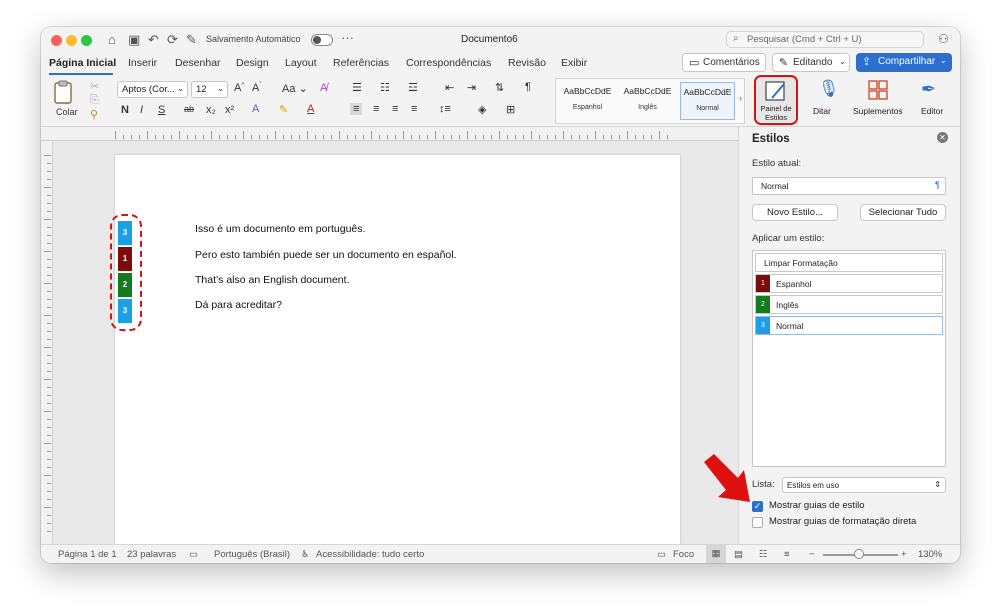 Image resolution: width=1000 pixels, height=615 pixels. I want to click on superscript-button: x², so click(229, 110).